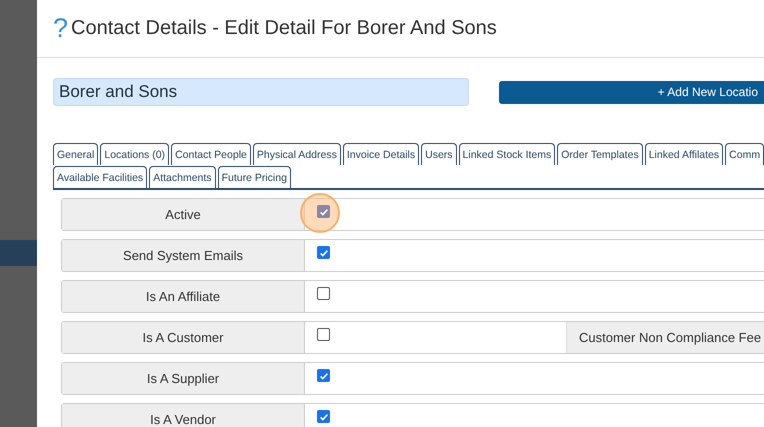 Image resolution: width=764 pixels, height=427 pixels. What do you see at coordinates (183, 415) in the screenshot?
I see `field-label: Is A Vendor` at bounding box center [183, 415].